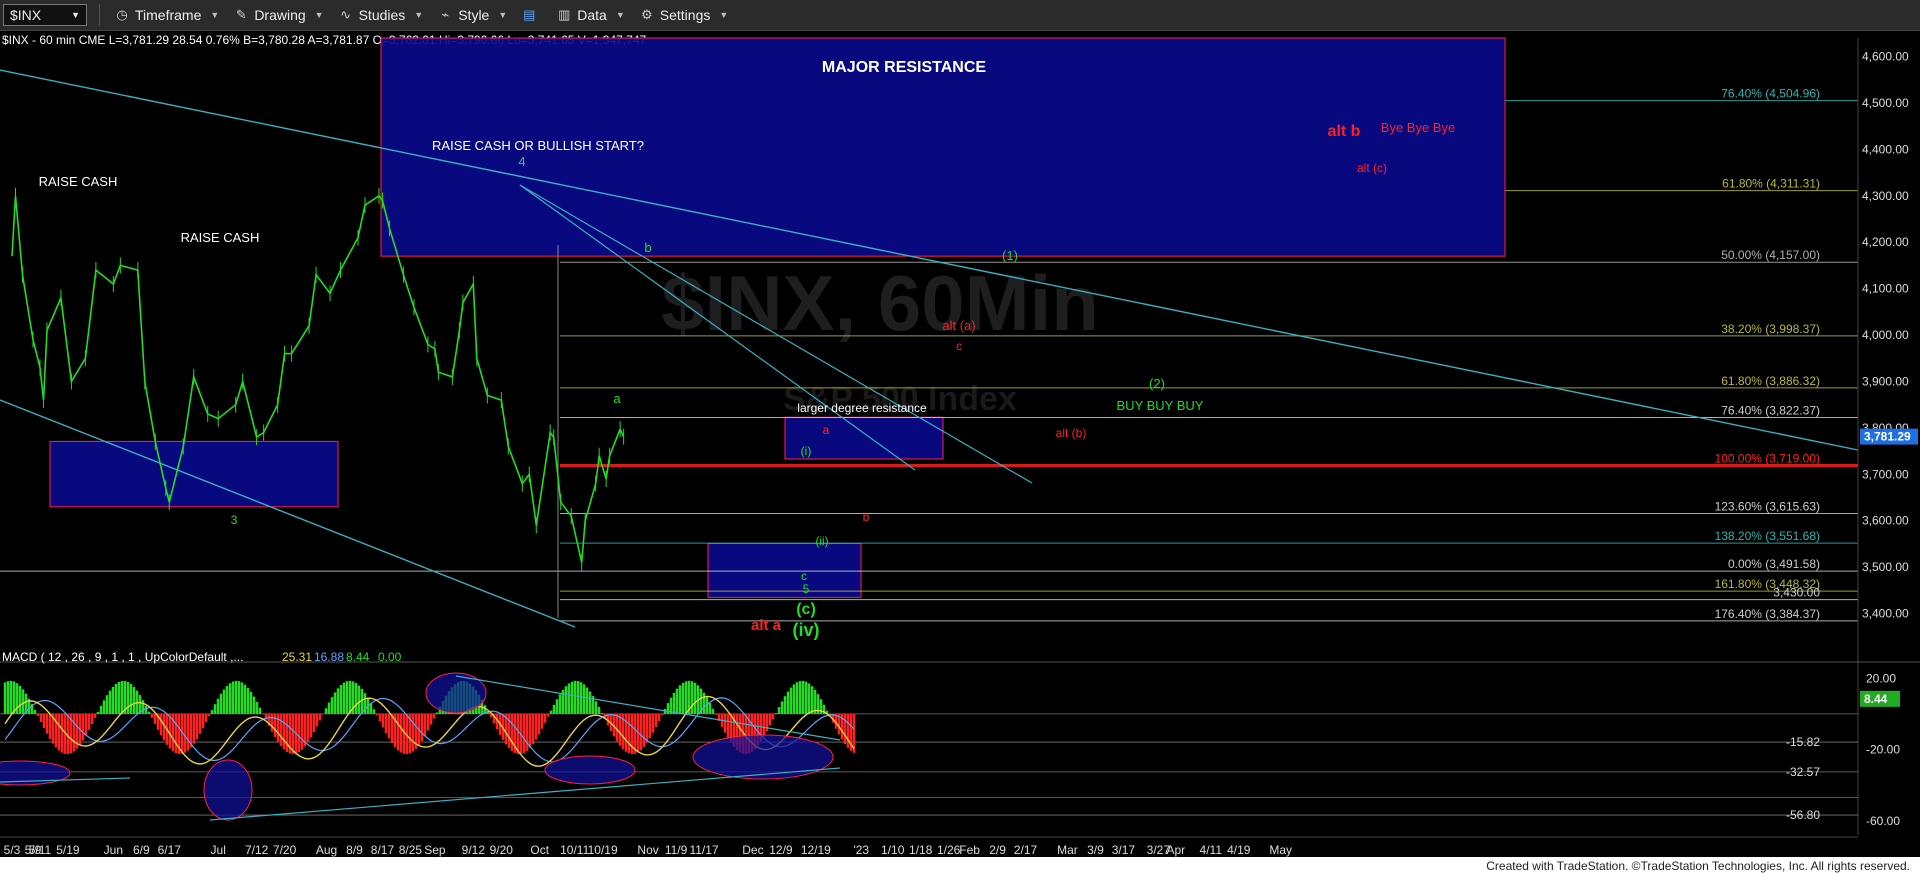 Image resolution: width=1920 pixels, height=874 pixels. Describe the element at coordinates (1885, 289) in the screenshot. I see `price-axis-tick: 4,100.00` at that location.